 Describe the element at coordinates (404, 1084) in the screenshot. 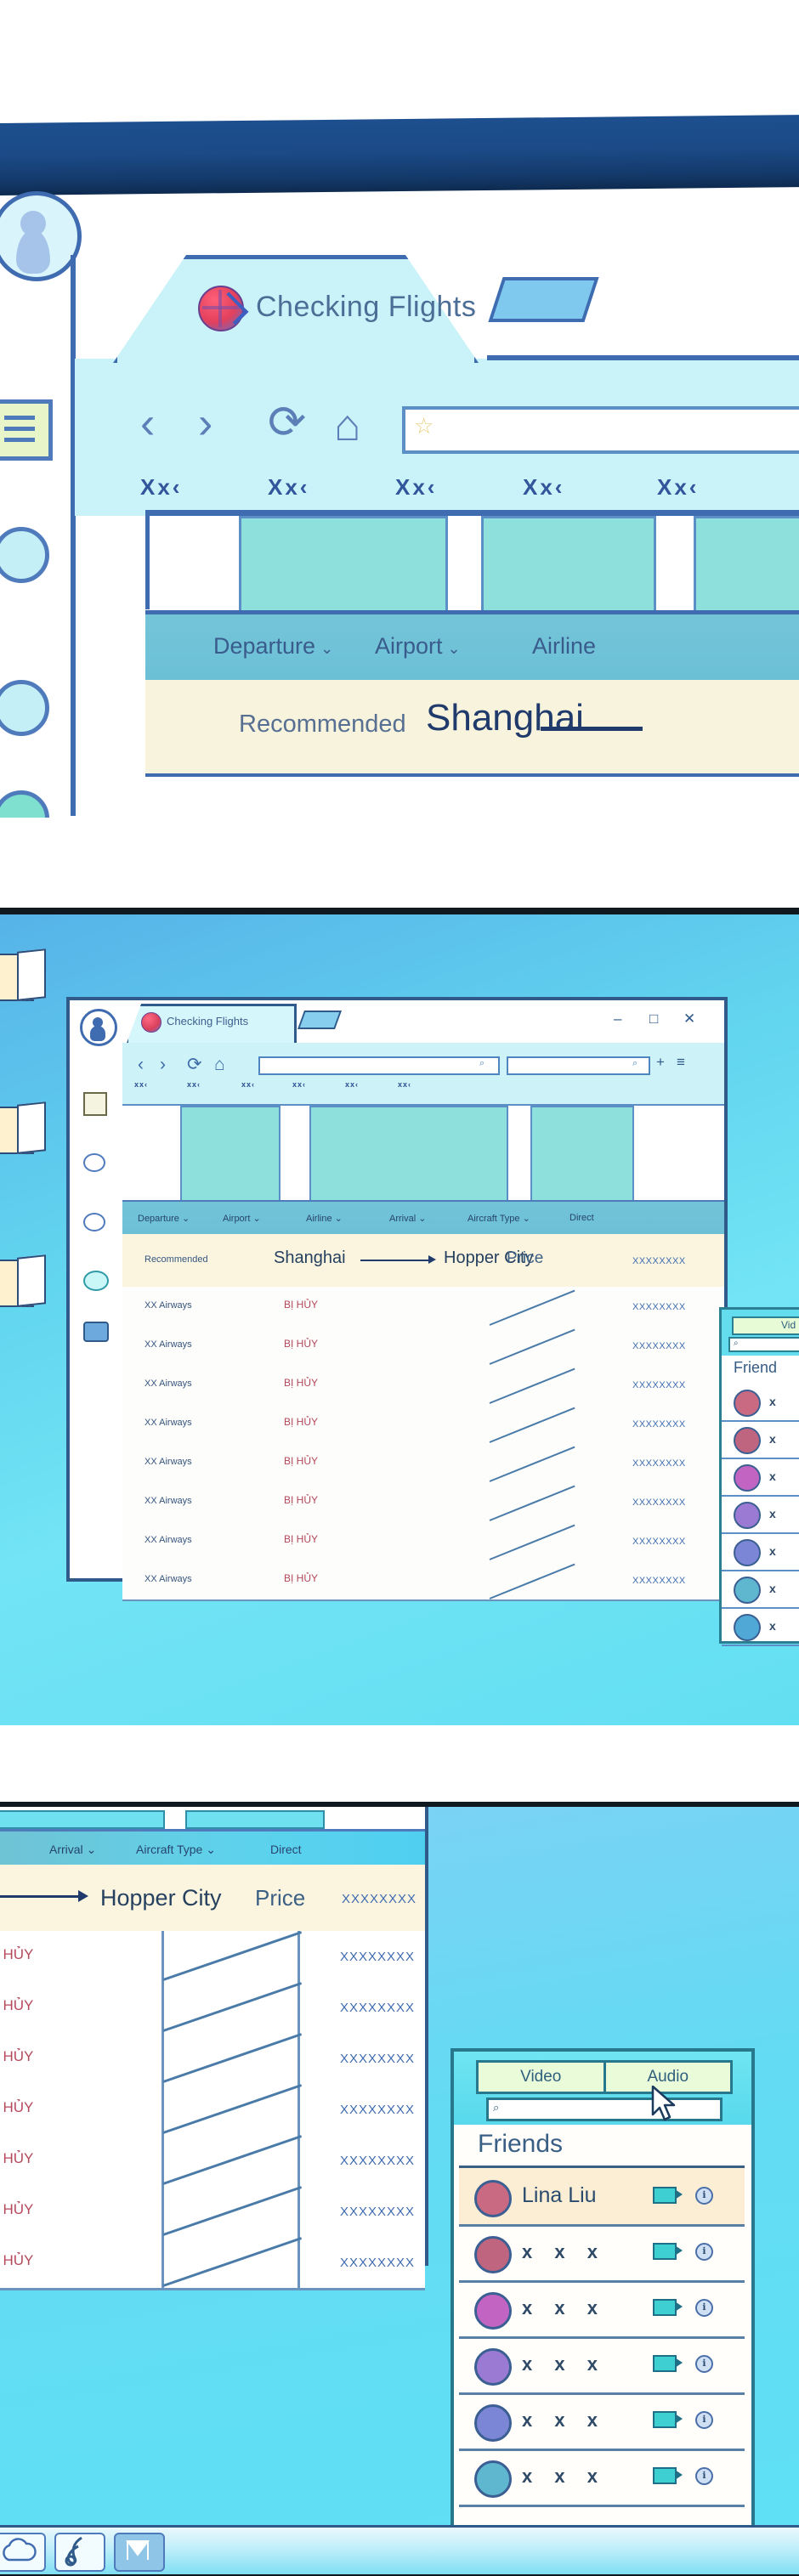

I see `bookmark-label-6: xx‹` at that location.